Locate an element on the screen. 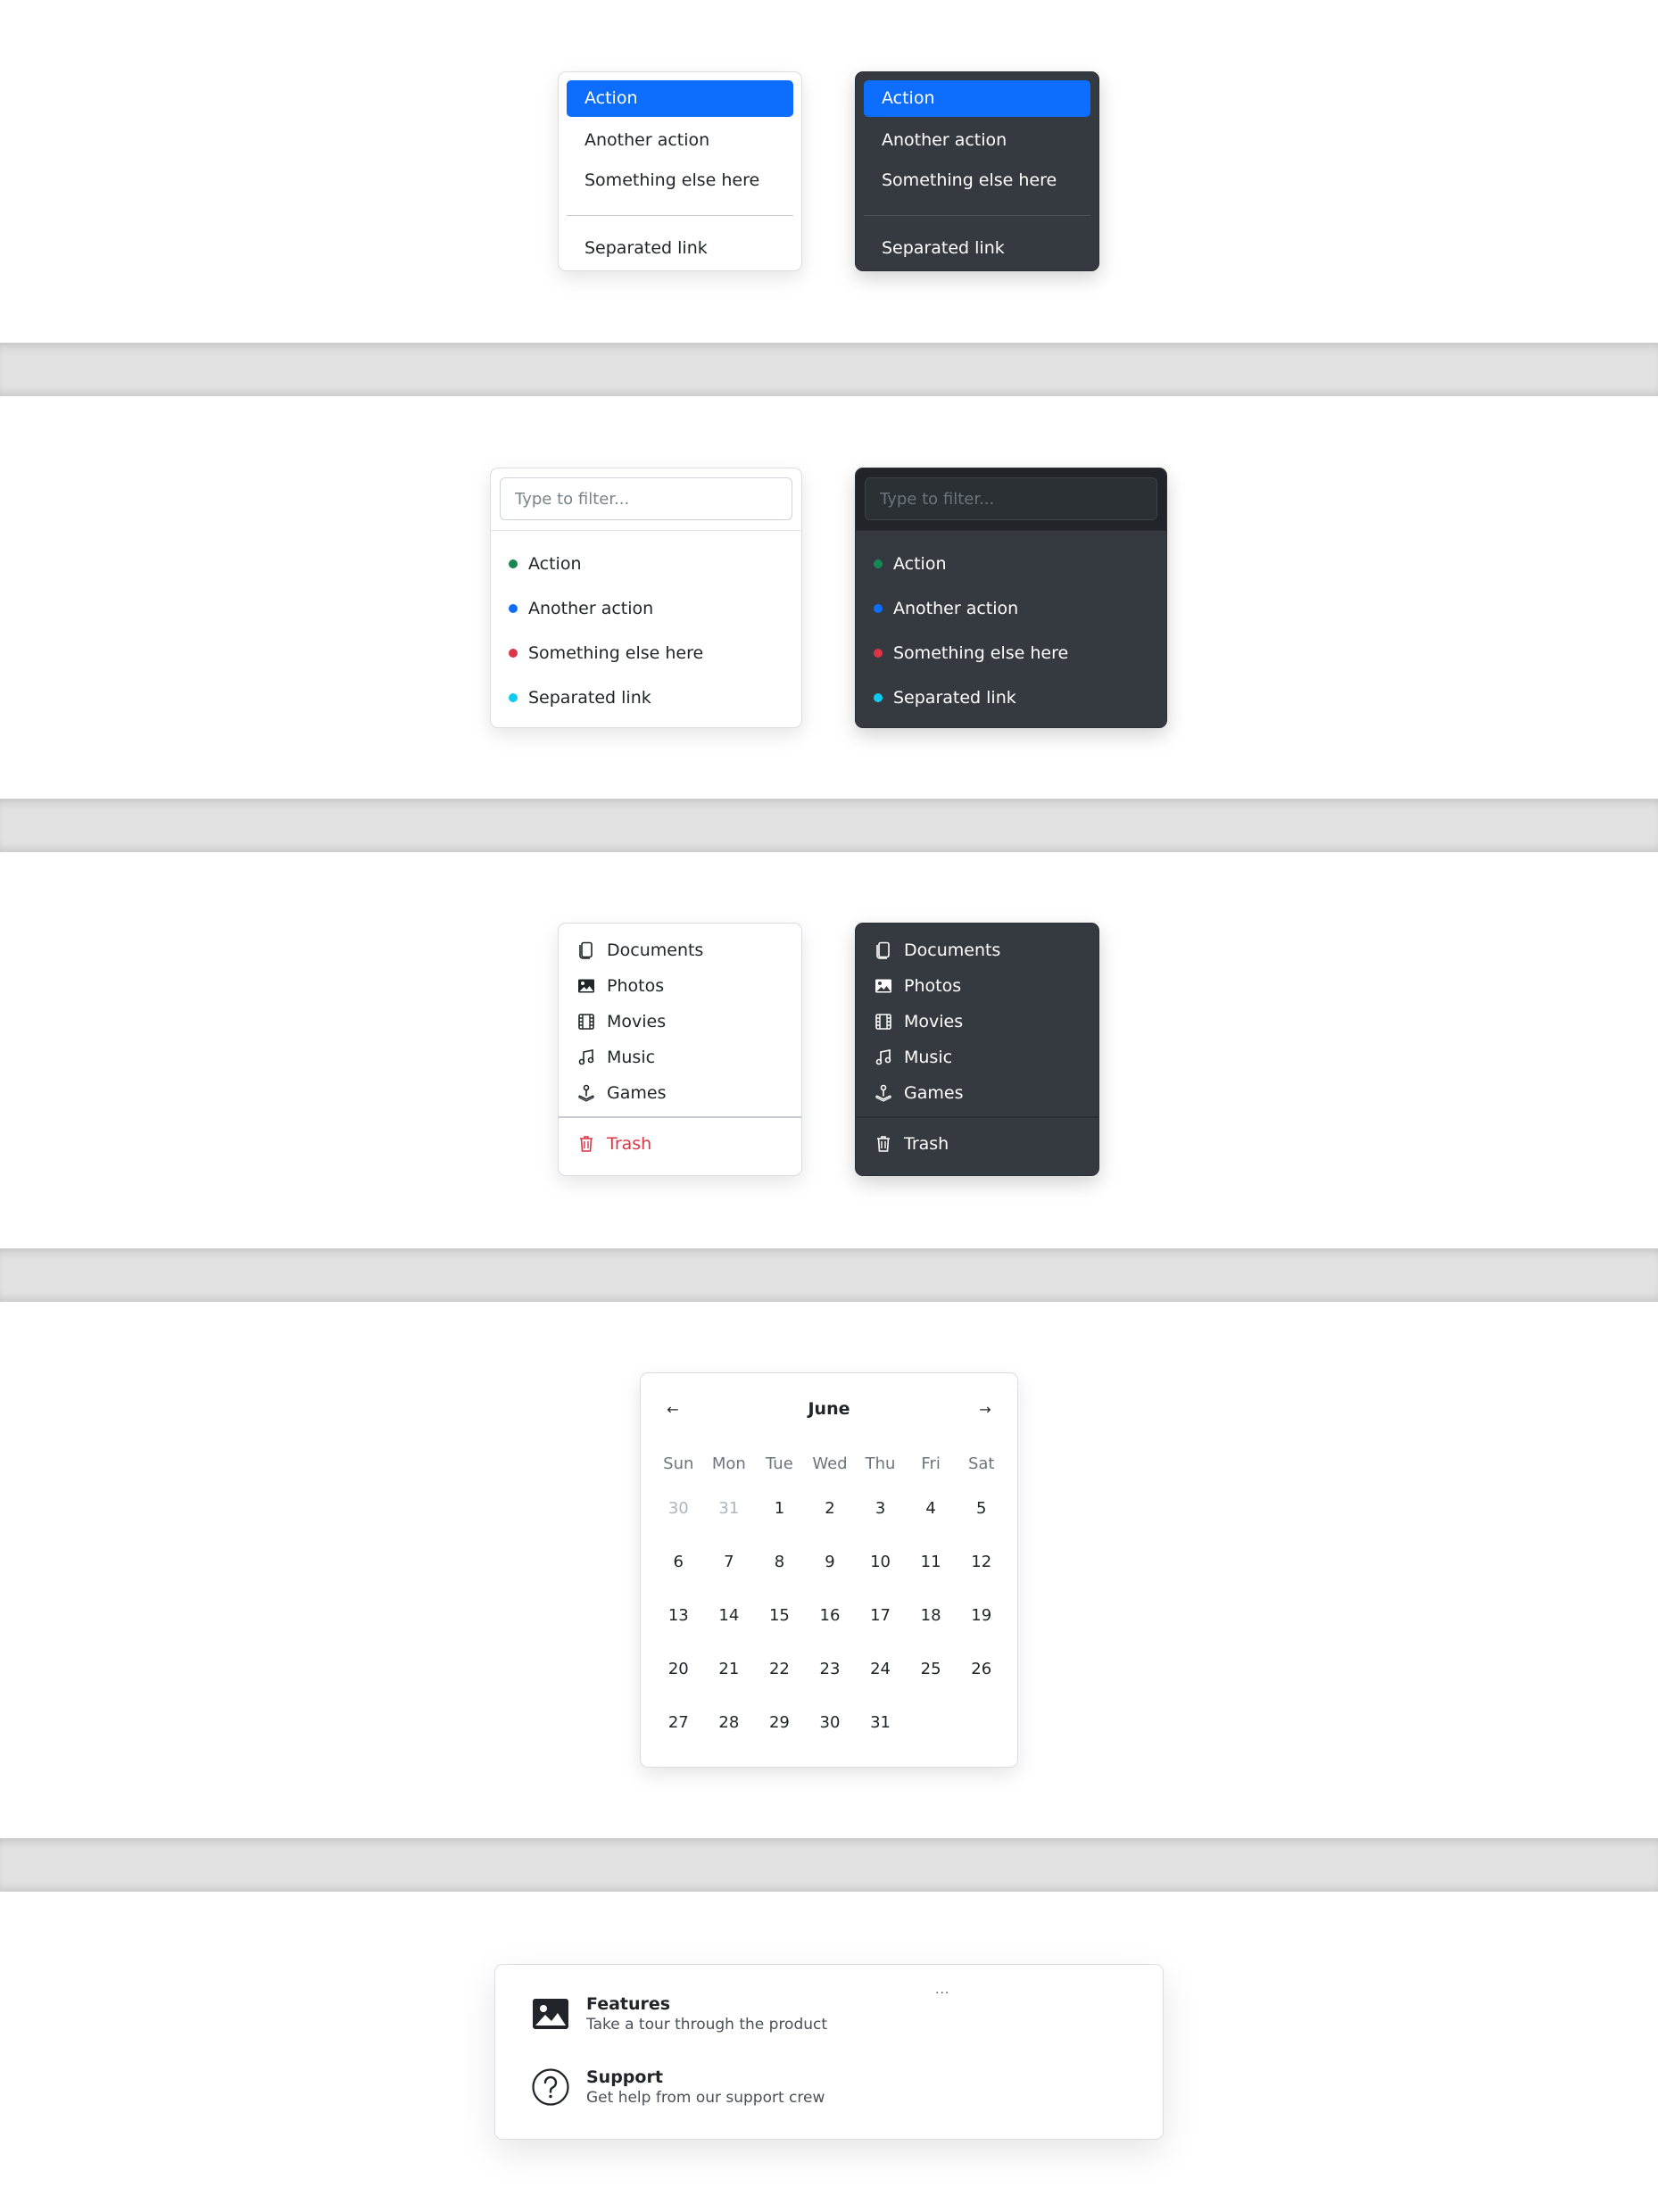 This screenshot has height=2212, width=1658. calendar-day: 24 is located at coordinates (880, 1669).